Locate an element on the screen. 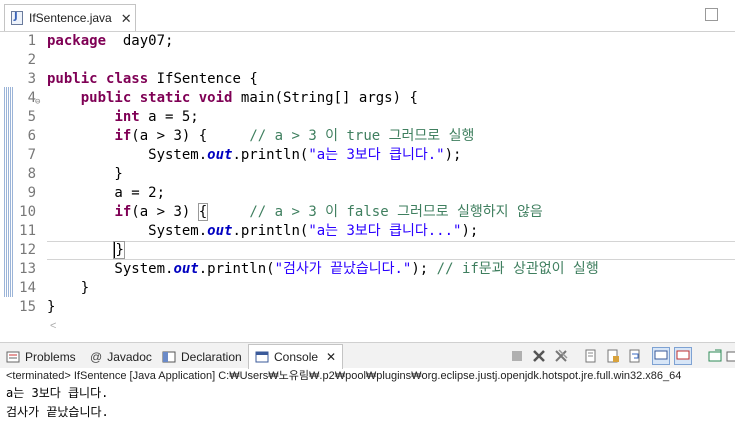  code-text: if(a > 3) { // a > 3 이 true 그러므로 실행 is located at coordinates (260, 136).